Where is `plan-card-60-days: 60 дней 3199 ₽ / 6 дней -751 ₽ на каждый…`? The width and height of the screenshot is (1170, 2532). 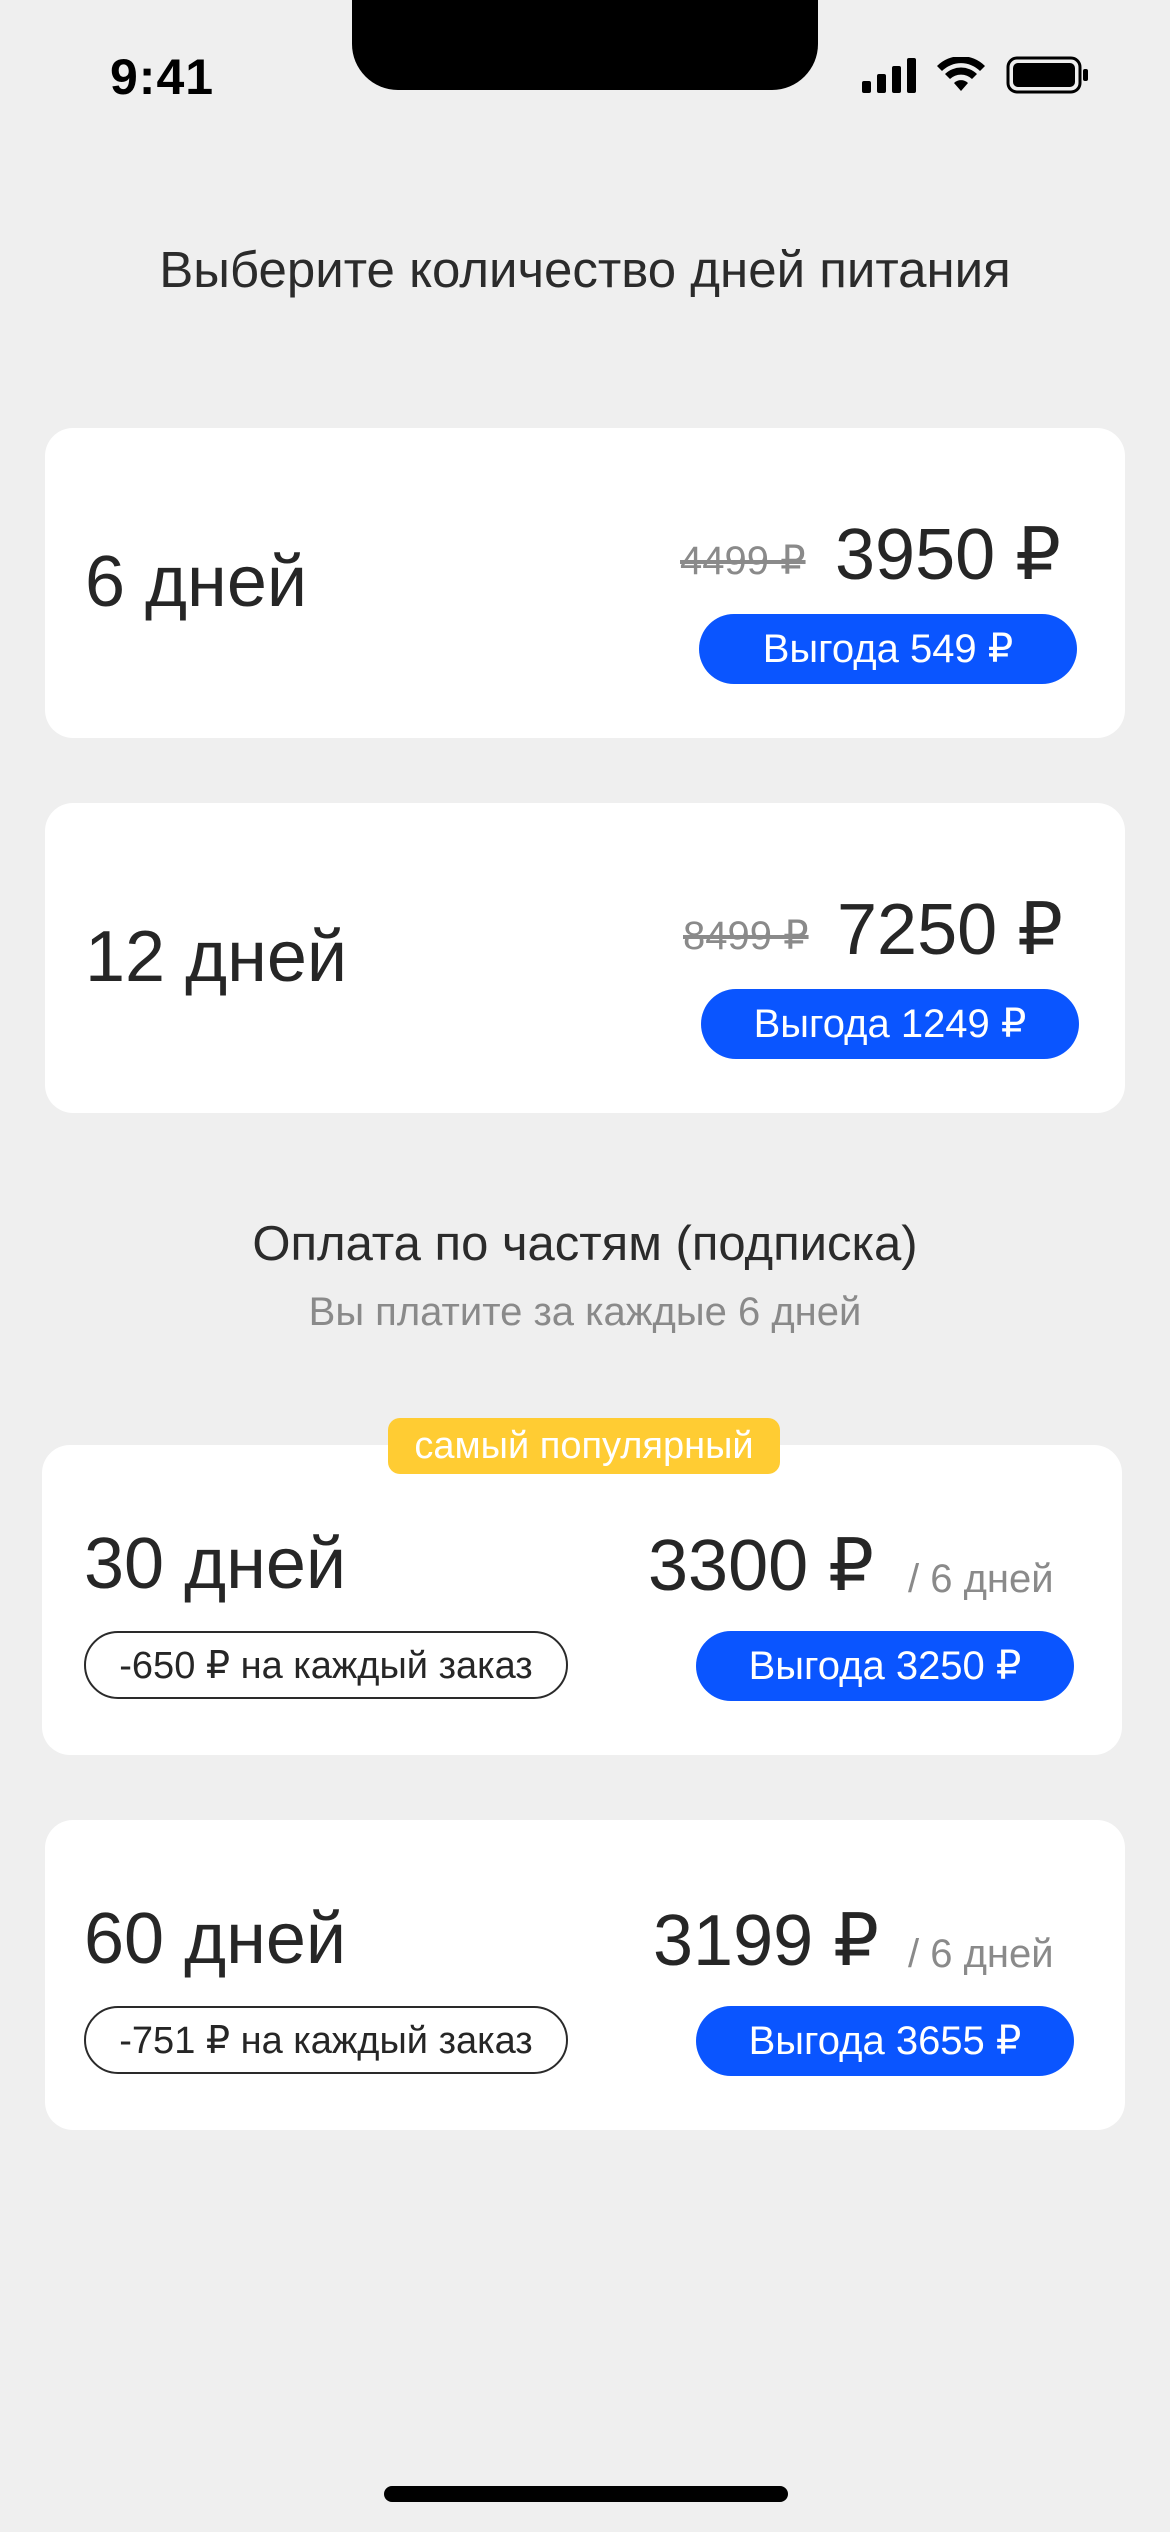
plan-card-60-days: 60 дней 3199 ₽ / 6 дней -751 ₽ на каждый… is located at coordinates (585, 1975).